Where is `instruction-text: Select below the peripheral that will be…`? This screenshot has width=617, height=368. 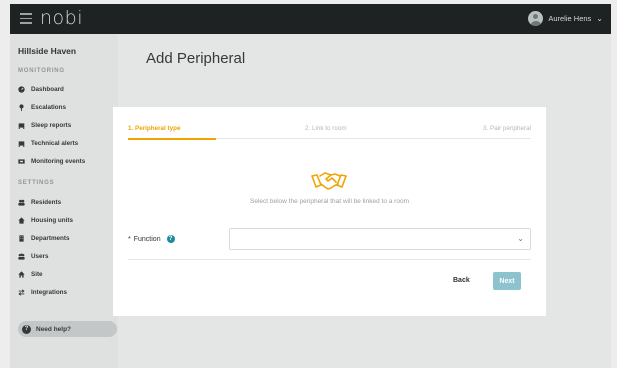
instruction-text: Select below the peripheral that will be… is located at coordinates (329, 201).